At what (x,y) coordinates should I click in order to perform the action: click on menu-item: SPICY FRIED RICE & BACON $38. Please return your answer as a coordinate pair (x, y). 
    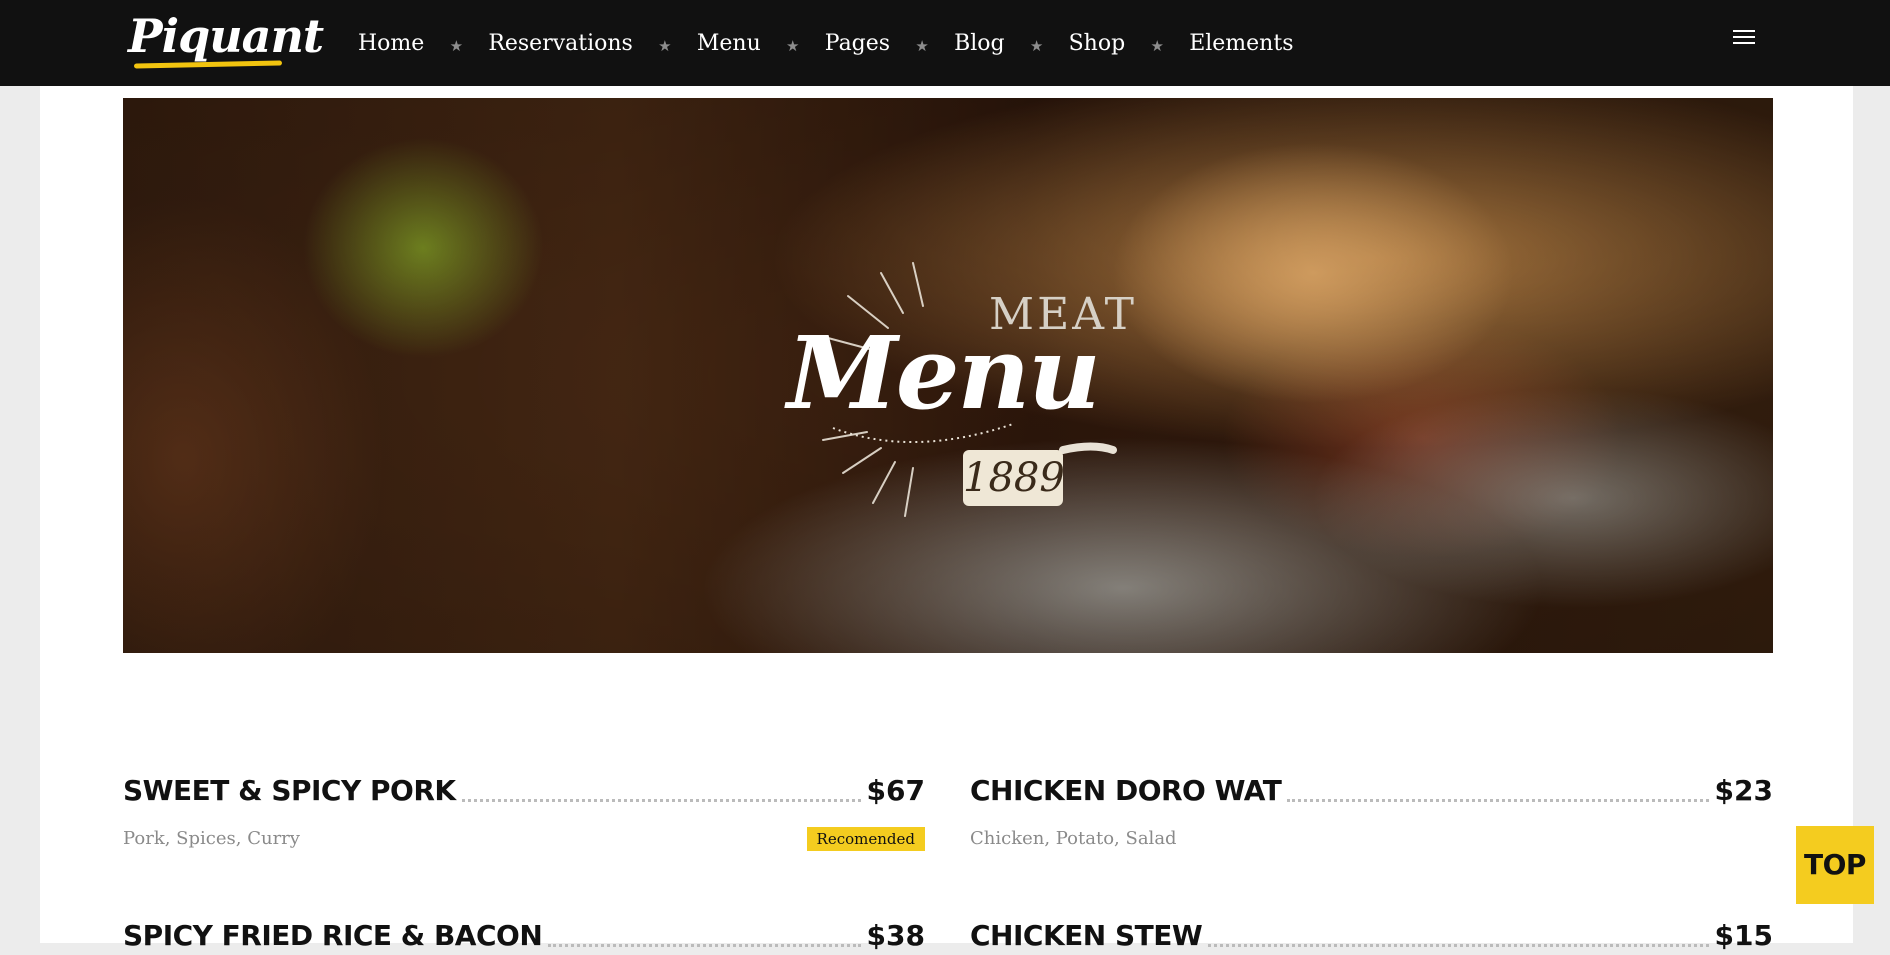
    Looking at the image, I should click on (524, 935).